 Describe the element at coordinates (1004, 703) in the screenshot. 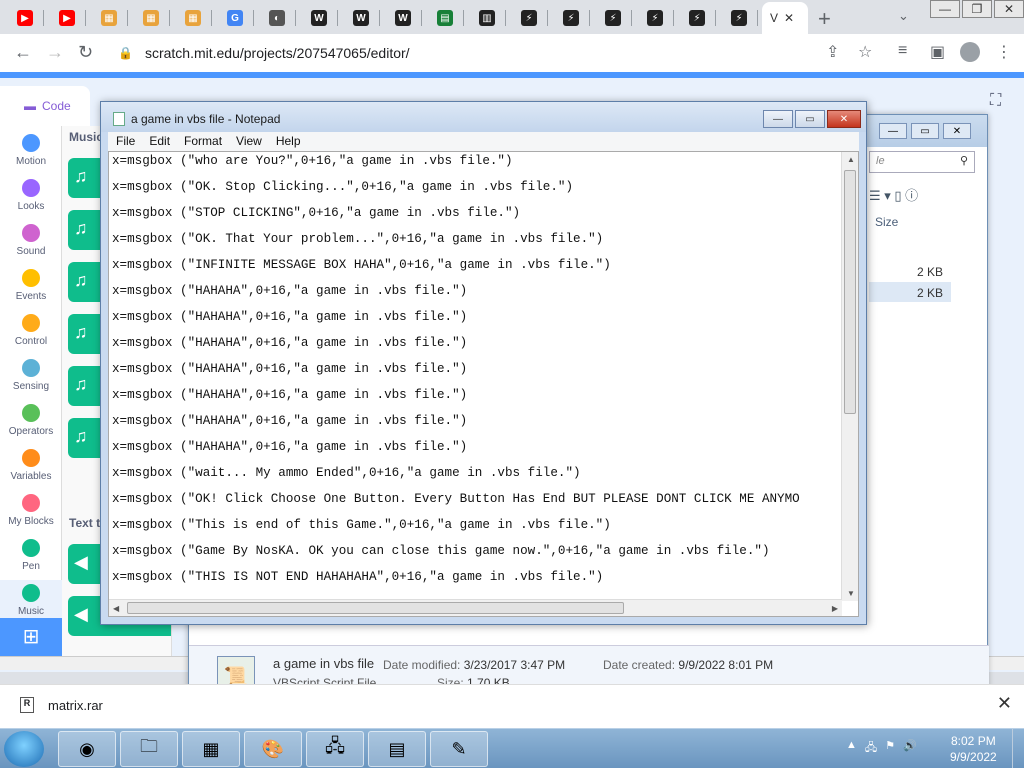

I see `close-download-shelf-icon: ✕` at that location.